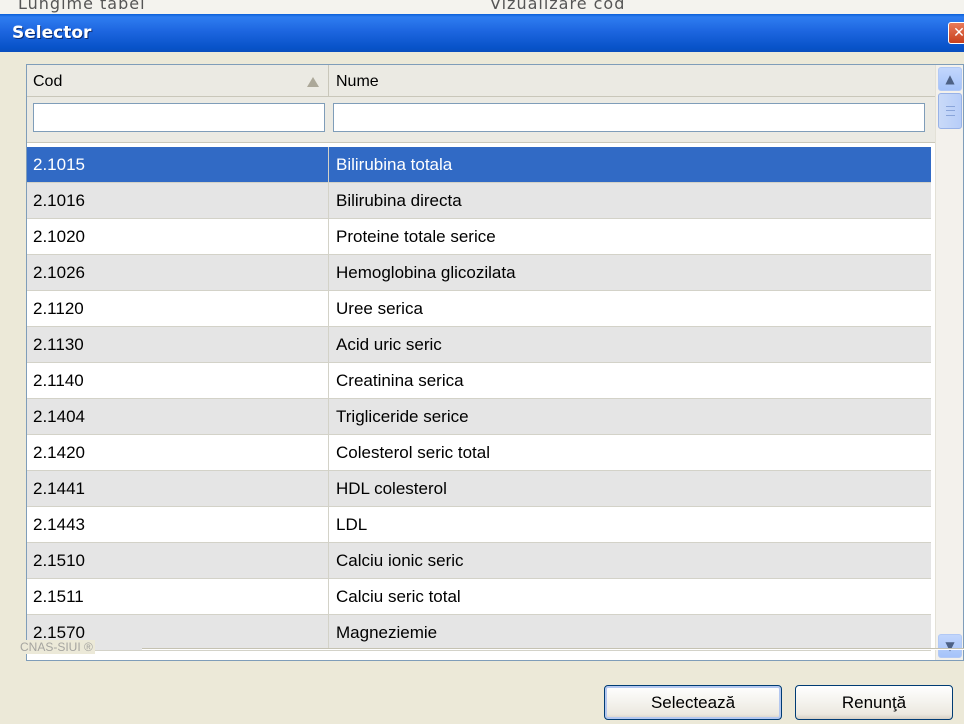  Describe the element at coordinates (313, 82) in the screenshot. I see `sort-ascending-icon` at that location.